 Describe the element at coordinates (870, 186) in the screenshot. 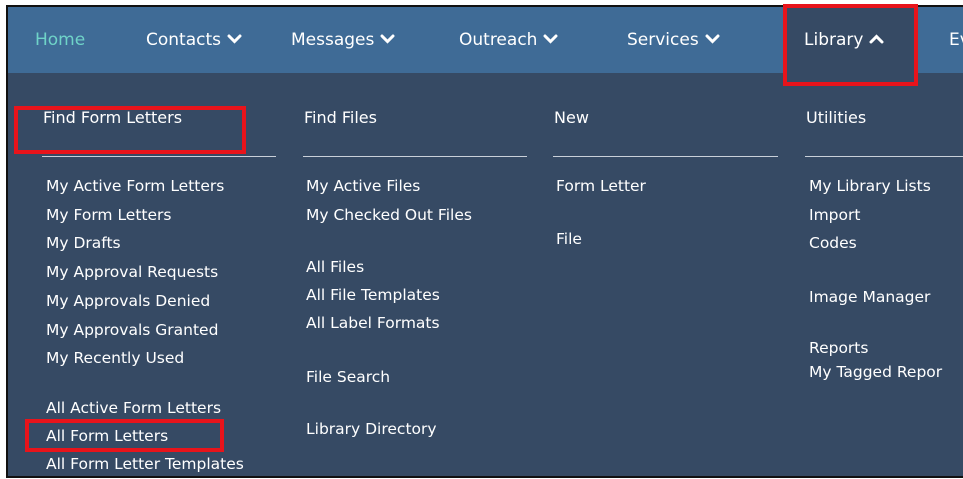

I see `link-my-library-lists: My Library Lists` at that location.